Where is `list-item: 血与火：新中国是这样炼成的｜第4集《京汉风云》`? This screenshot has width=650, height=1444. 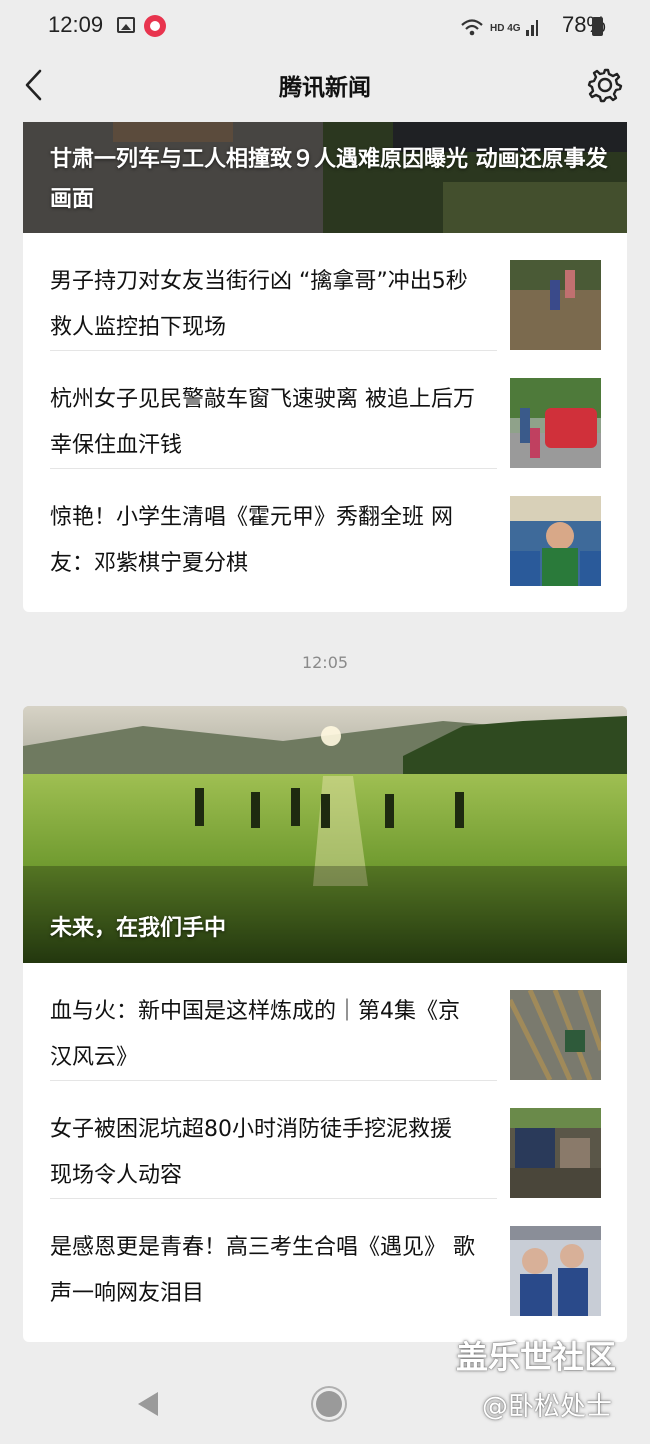
list-item: 血与火：新中国是这样炼成的｜第4集《京汉风云》 is located at coordinates (325, 1022).